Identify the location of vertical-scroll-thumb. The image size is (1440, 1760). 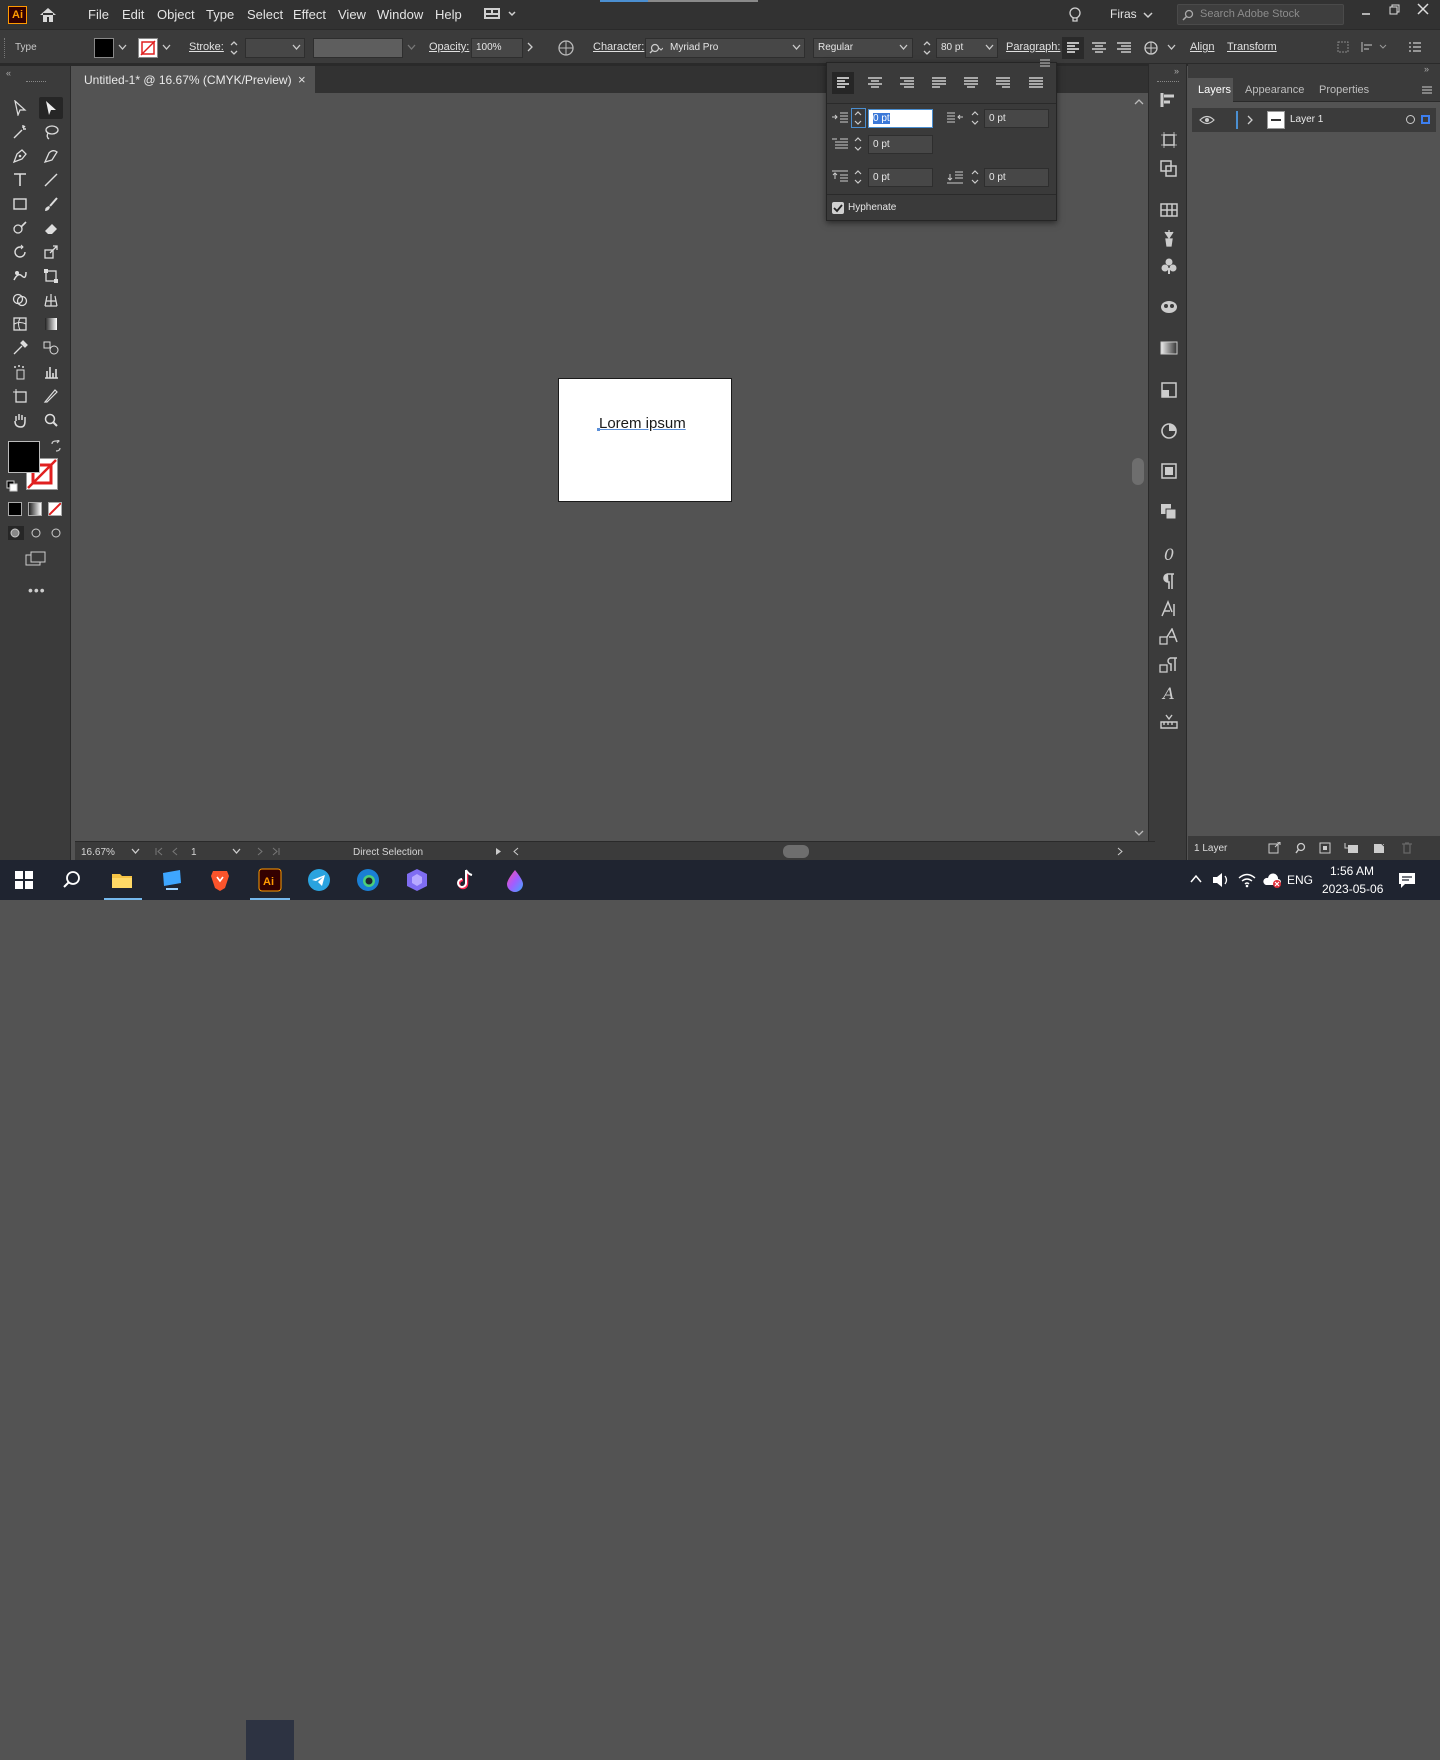
(1138, 471).